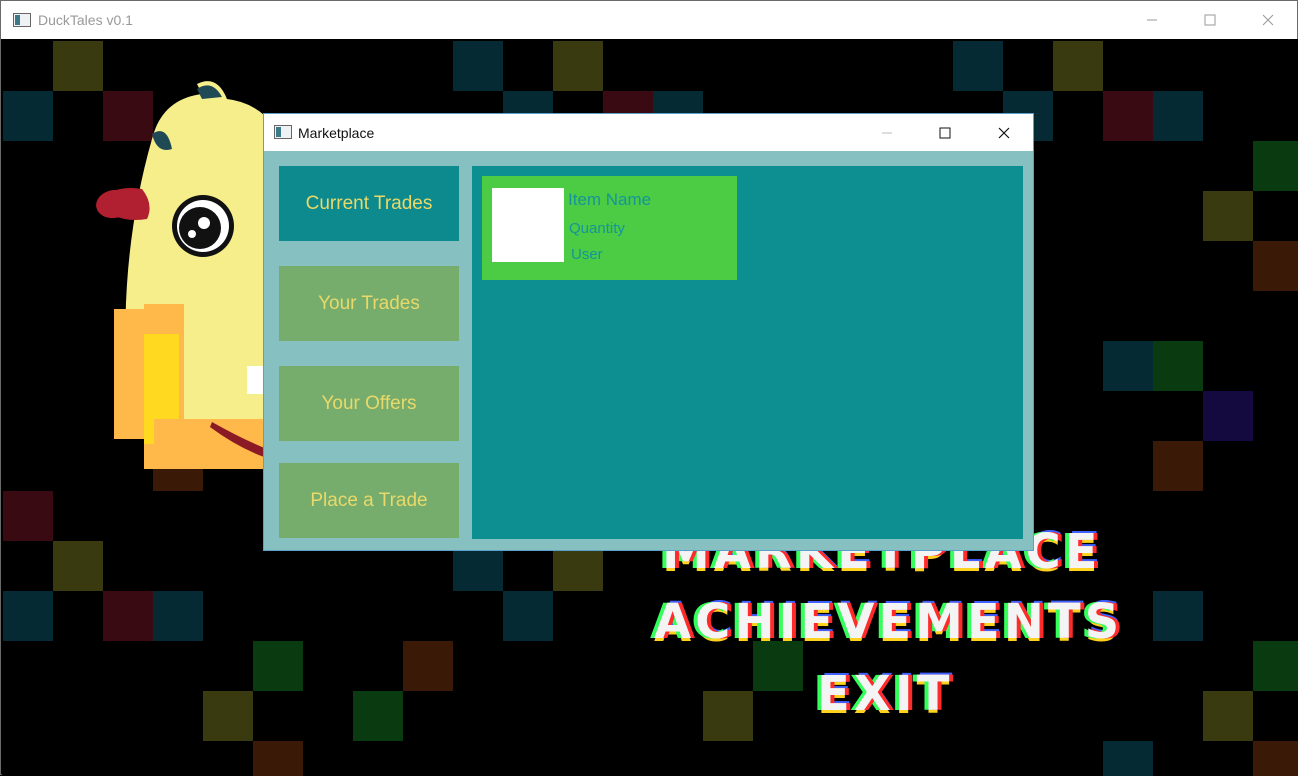  I want to click on dialog-window-icon, so click(283, 132).